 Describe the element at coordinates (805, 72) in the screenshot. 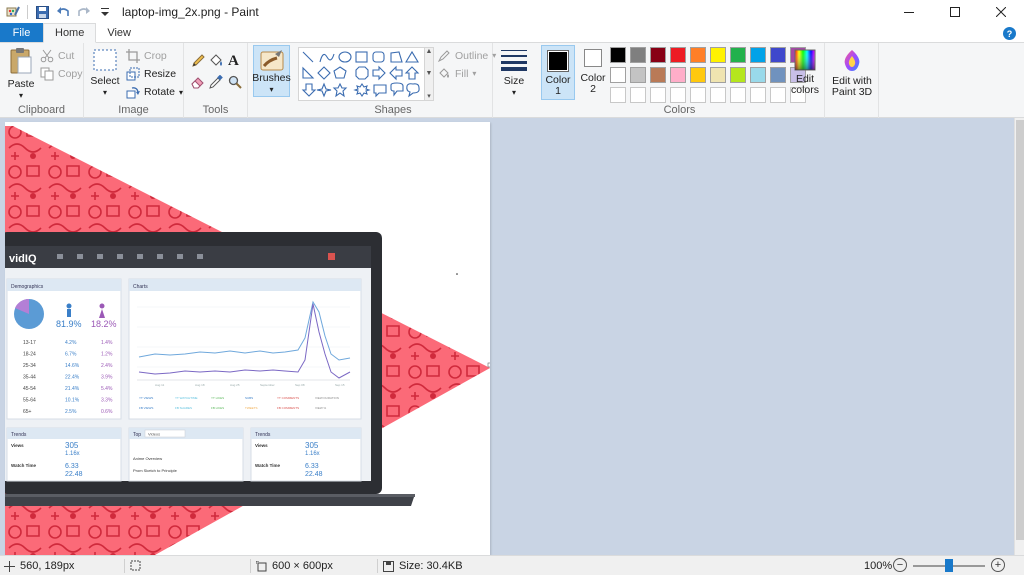

I see `edit-colors-button: Edit colors` at that location.